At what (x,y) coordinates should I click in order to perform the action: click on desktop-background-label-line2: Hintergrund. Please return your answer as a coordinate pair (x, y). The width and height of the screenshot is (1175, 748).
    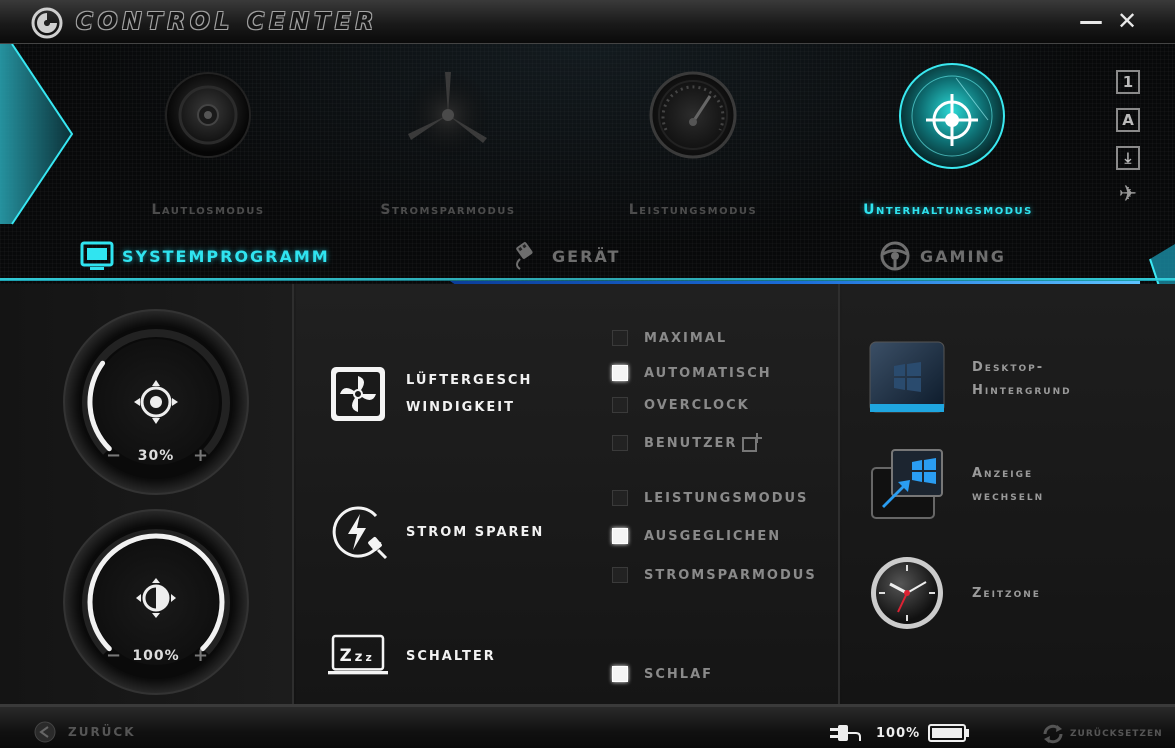
    Looking at the image, I should click on (1022, 390).